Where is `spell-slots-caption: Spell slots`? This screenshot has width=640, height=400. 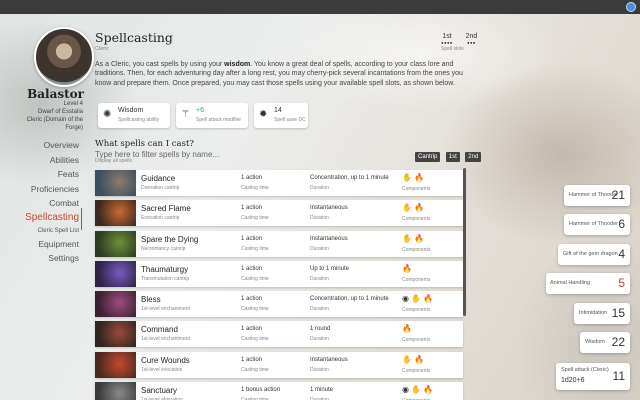
spell-slots-caption: Spell slots is located at coordinates (452, 49).